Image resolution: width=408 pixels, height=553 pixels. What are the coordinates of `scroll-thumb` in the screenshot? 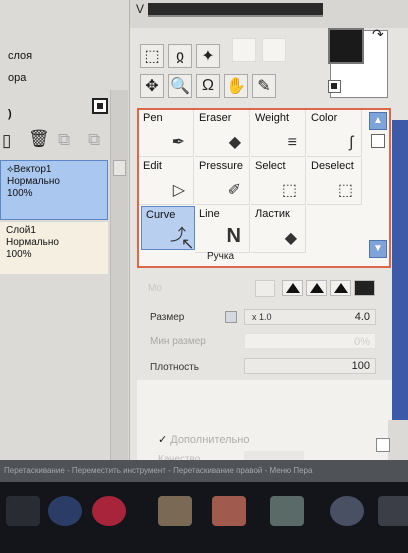 It's located at (378, 141).